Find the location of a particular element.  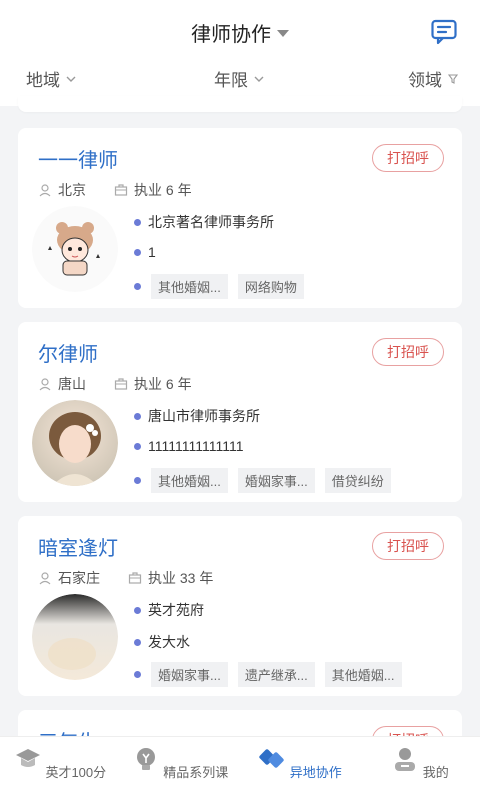

phone-line: 11111111111111 is located at coordinates (189, 446).